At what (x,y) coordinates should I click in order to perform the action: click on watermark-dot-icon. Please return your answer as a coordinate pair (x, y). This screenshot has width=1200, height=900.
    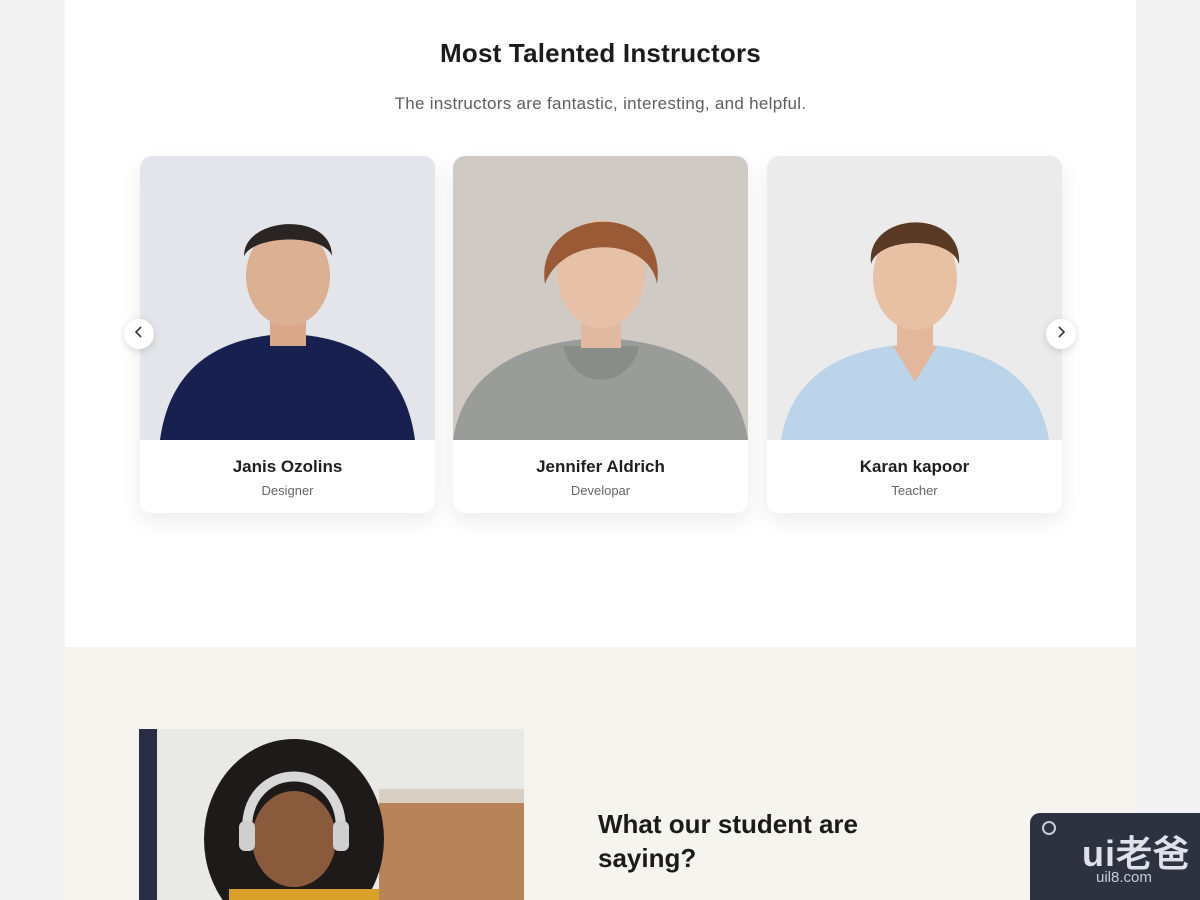
    Looking at the image, I should click on (1049, 828).